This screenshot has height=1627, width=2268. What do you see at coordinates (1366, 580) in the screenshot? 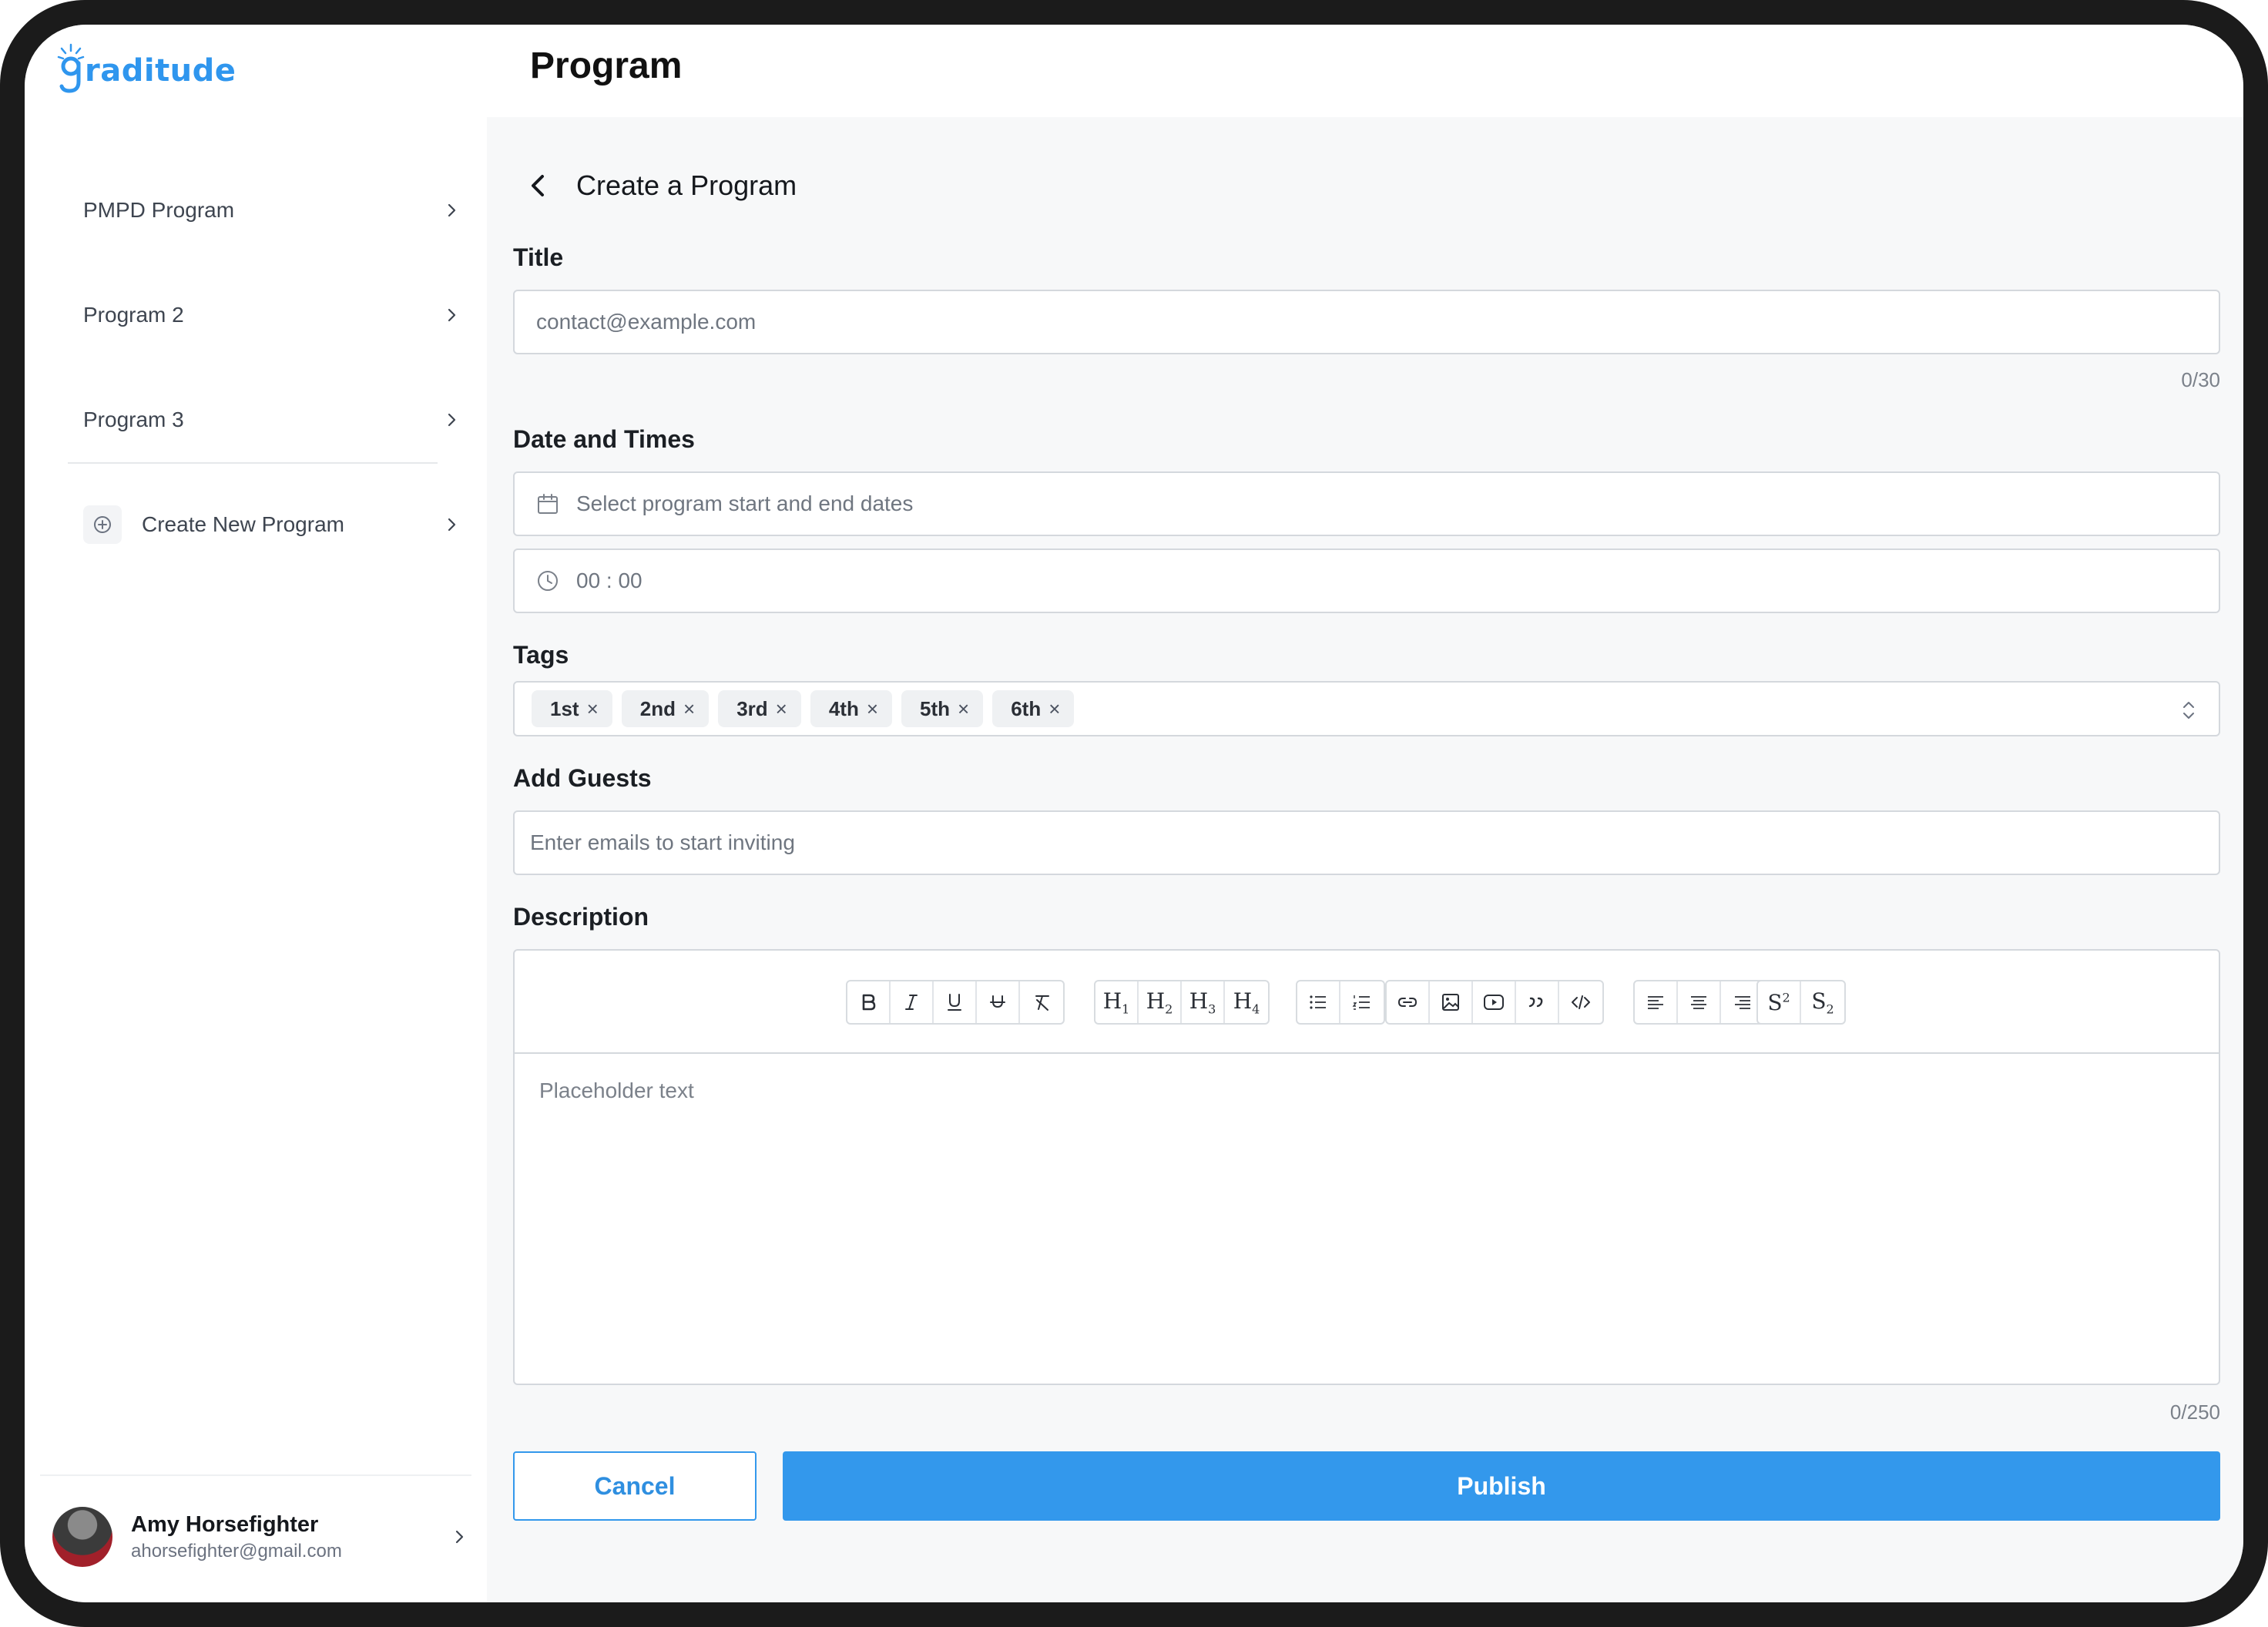
I see `time-input: 00` at bounding box center [1366, 580].